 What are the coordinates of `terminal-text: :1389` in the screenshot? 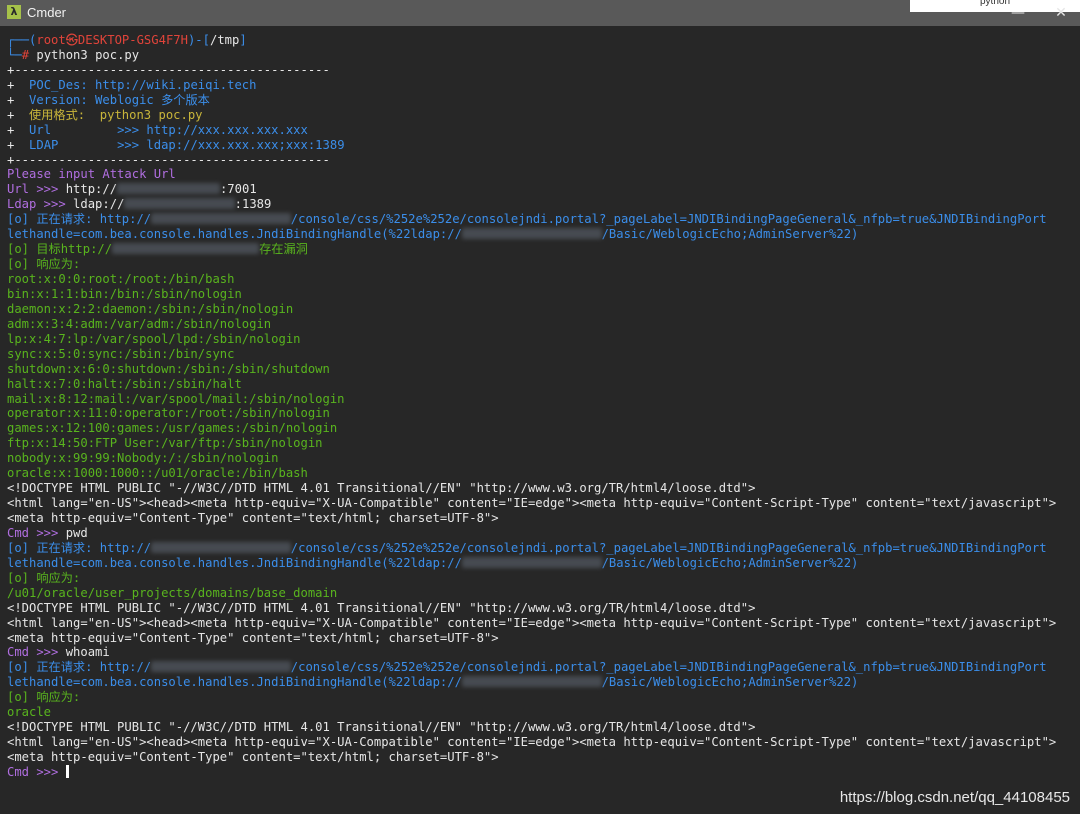 It's located at (253, 204).